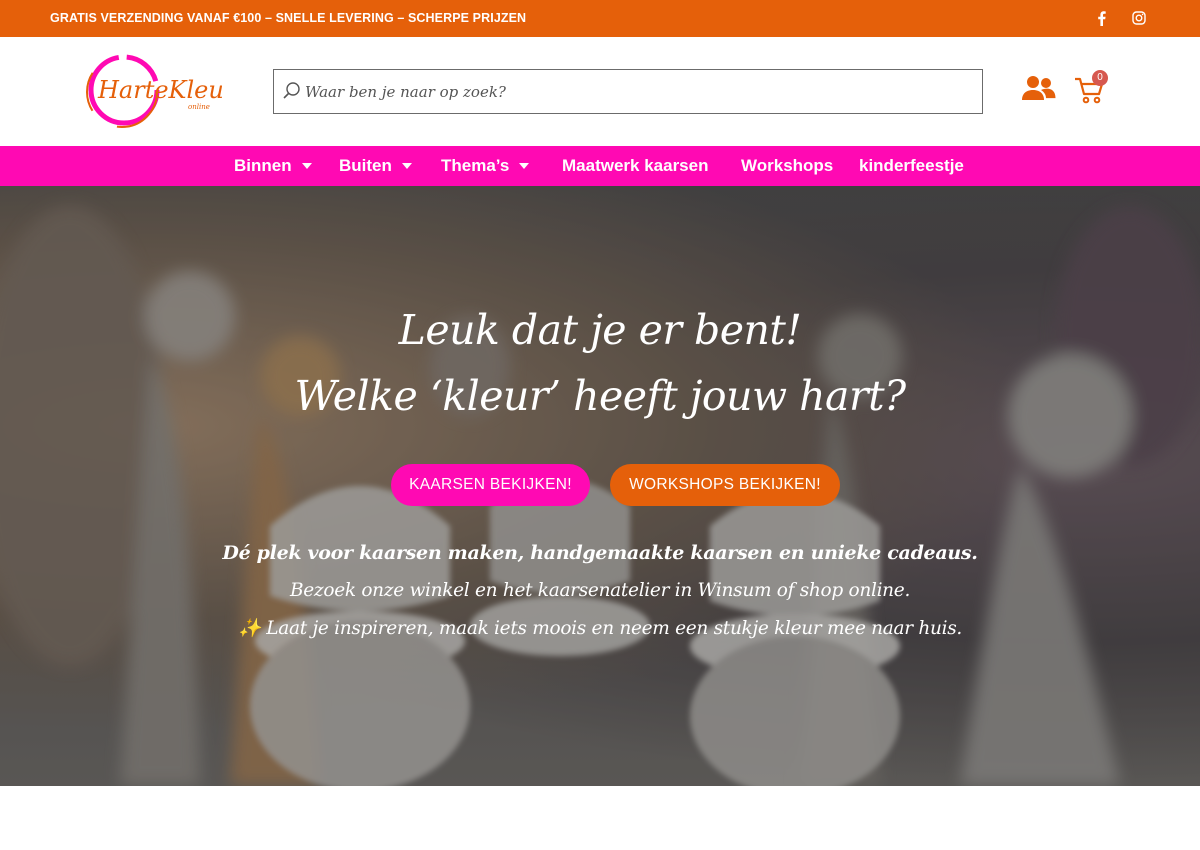  I want to click on logo: HarteKleur online, so click(159, 92).